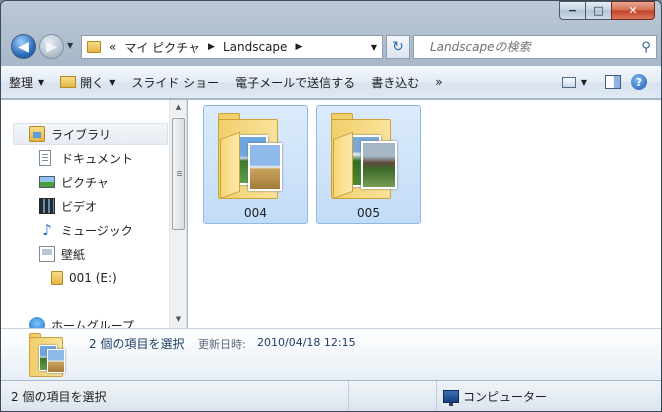  What do you see at coordinates (79, 206) in the screenshot?
I see `sidebar-item-label: ビデオ` at bounding box center [79, 206].